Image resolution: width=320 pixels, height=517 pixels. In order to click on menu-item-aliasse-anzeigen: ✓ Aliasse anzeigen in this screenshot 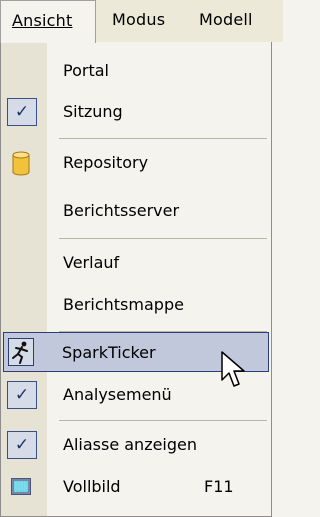, I will do `click(136, 445)`.